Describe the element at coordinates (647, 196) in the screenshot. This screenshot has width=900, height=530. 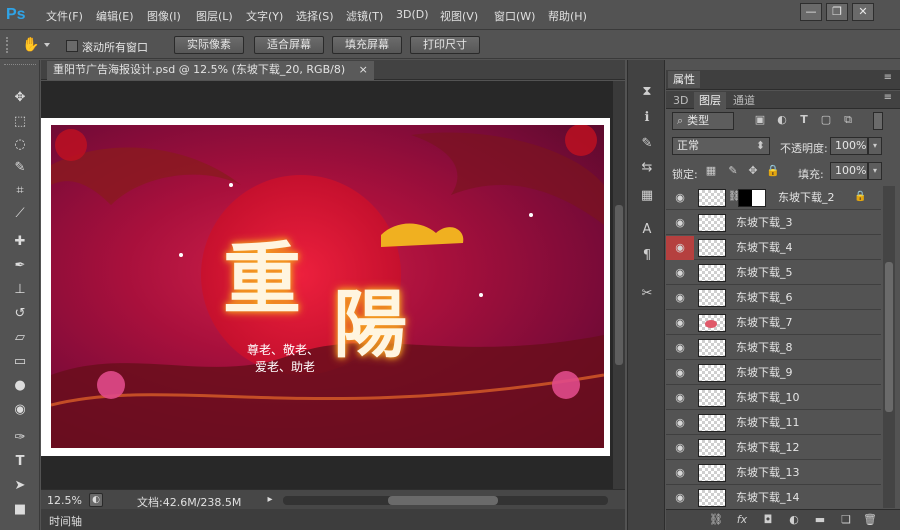
I see `histogram-icon: ▦` at that location.